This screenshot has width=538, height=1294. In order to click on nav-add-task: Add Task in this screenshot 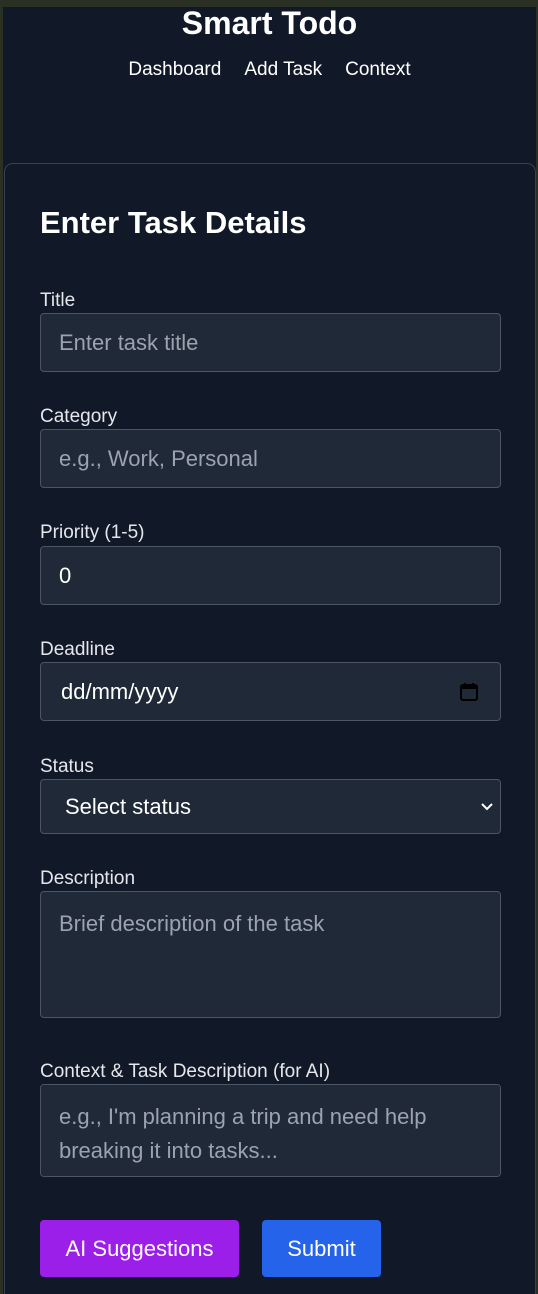, I will do `click(283, 70)`.